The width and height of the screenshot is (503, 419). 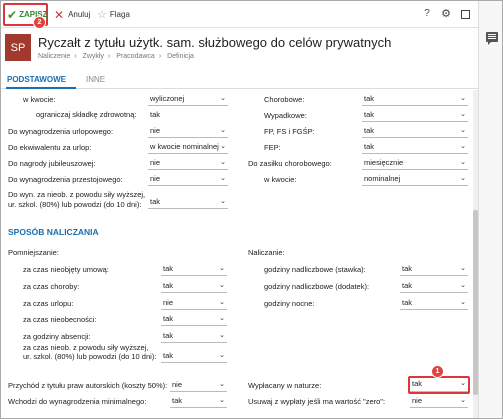 I want to click on breadcrumb-item: Naliczenie, so click(x=54, y=56).